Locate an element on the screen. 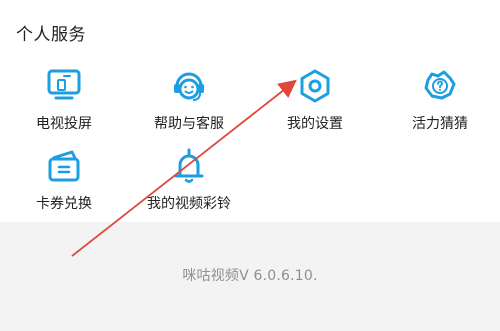  service-video-ringtone: 我的视频彩铃 is located at coordinates (189, 181).